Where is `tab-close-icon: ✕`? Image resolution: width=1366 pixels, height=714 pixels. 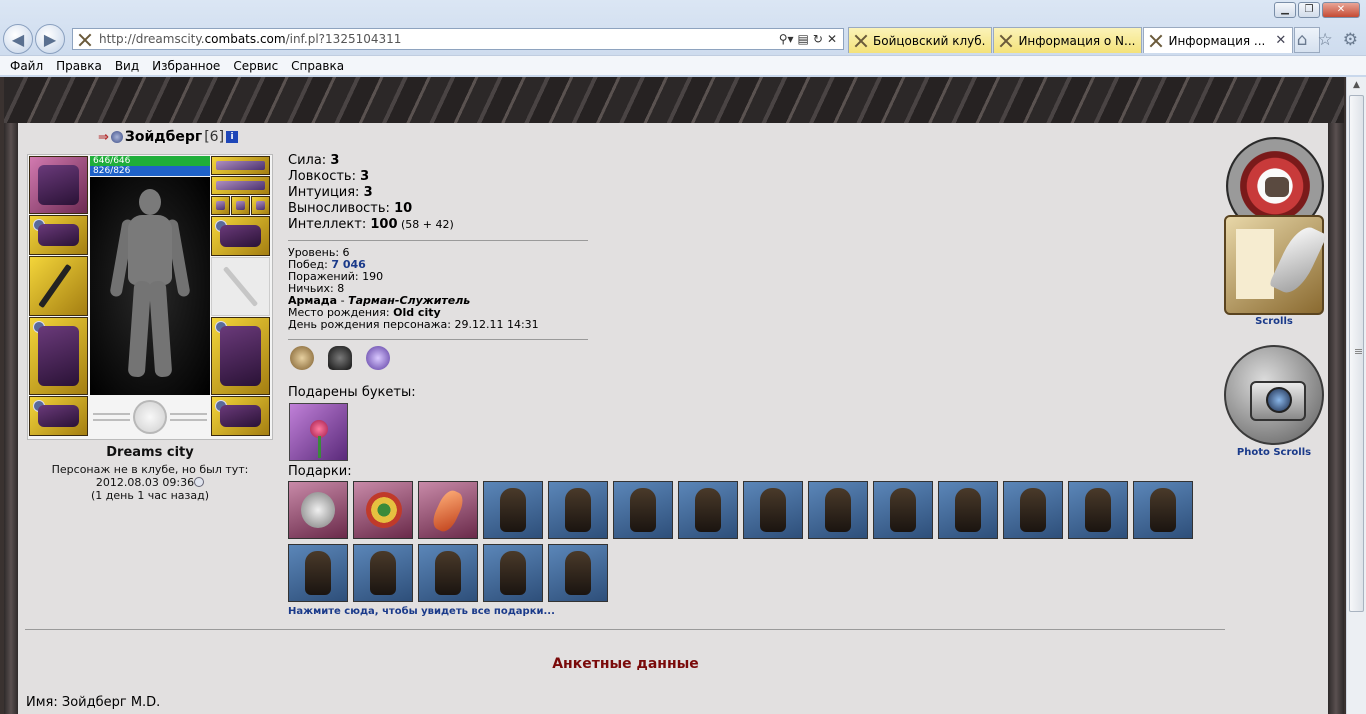
tab-close-icon: ✕ is located at coordinates (1280, 40).